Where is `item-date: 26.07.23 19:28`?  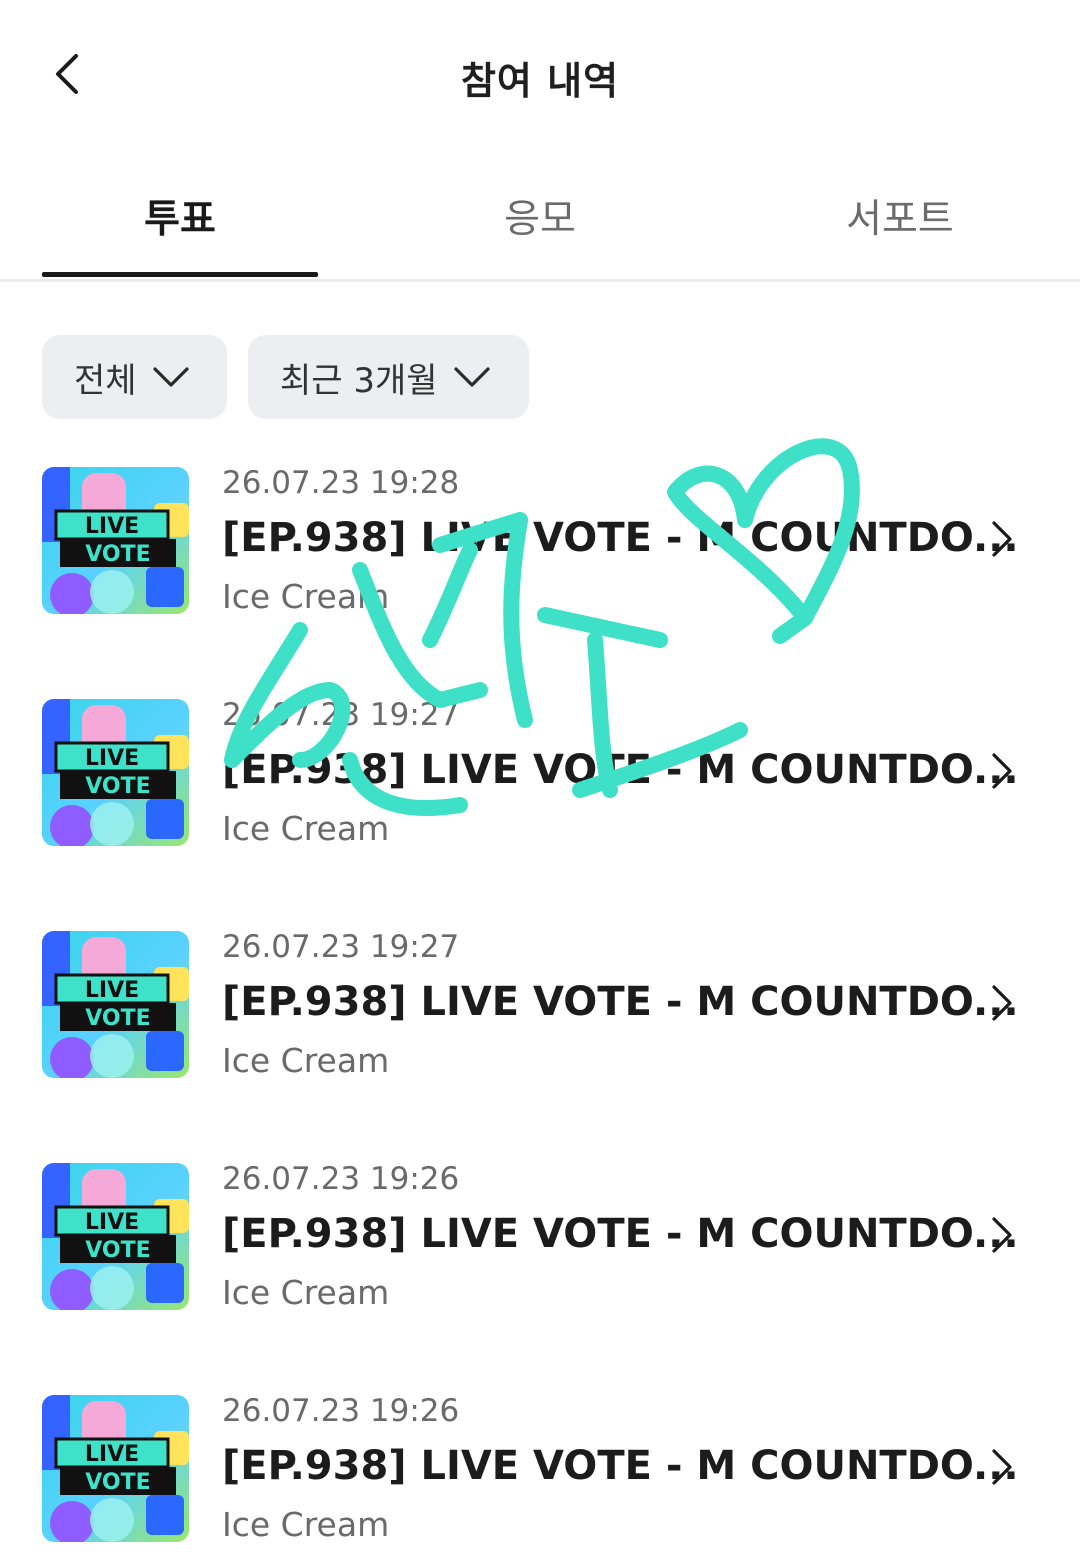 item-date: 26.07.23 19:28 is located at coordinates (341, 483).